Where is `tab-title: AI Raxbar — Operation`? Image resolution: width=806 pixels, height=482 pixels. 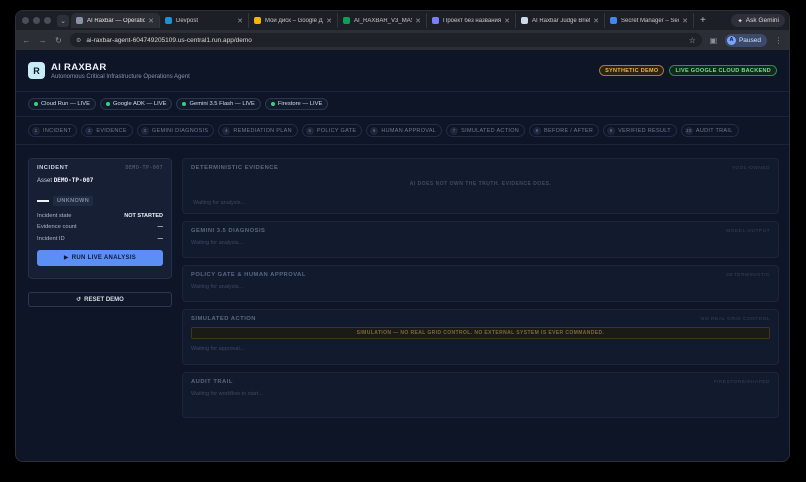 tab-title: AI Raxbar — Operation is located at coordinates (116, 20).